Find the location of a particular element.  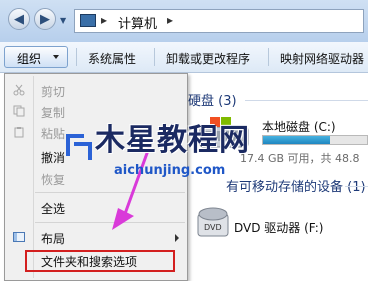

watermark-logo-icon is located at coordinates (79, 147).